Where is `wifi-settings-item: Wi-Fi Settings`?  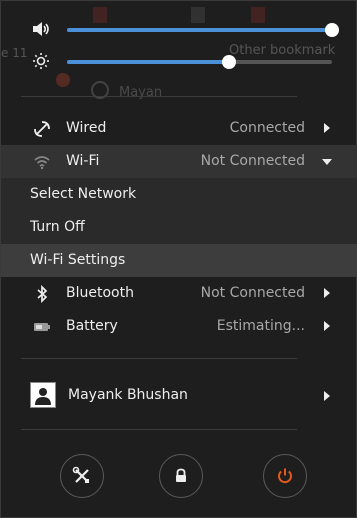 wifi-settings-item: Wi-Fi Settings is located at coordinates (179, 260).